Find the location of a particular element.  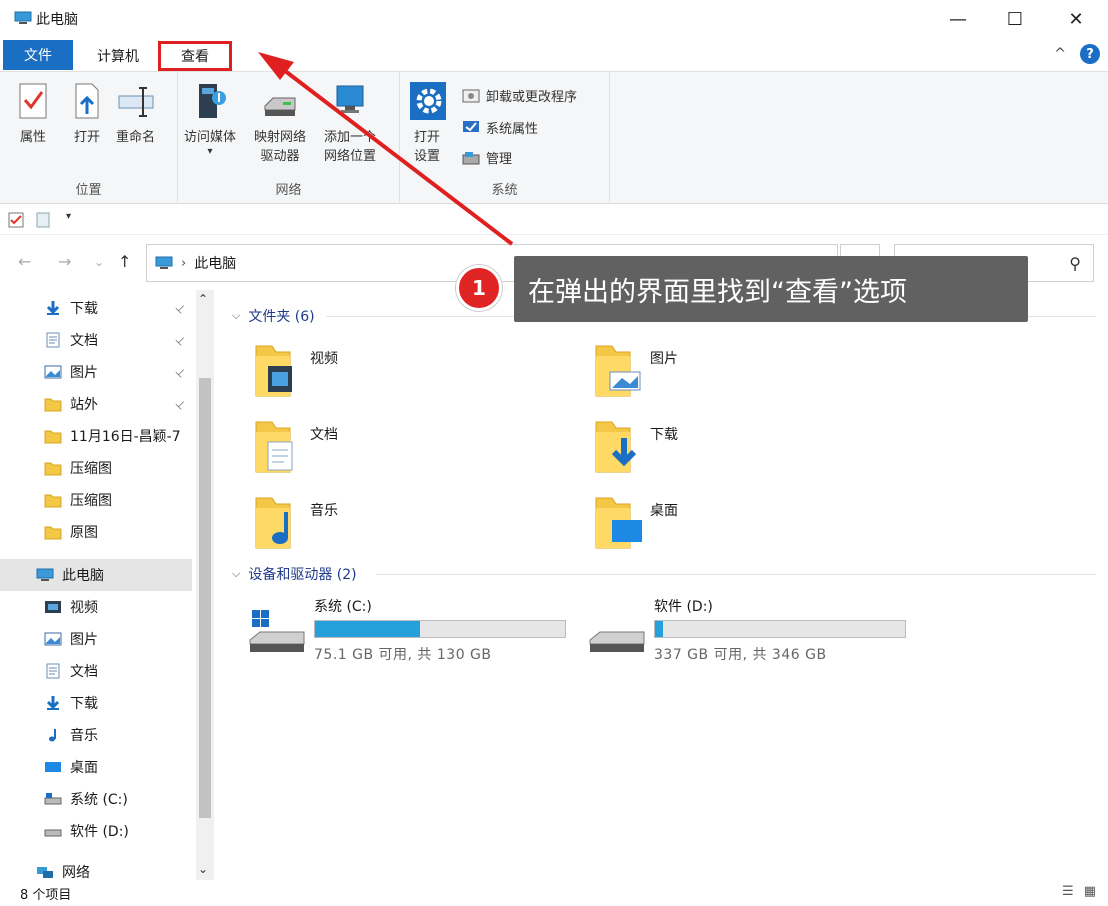

folder-name: 视频 is located at coordinates (324, 359).